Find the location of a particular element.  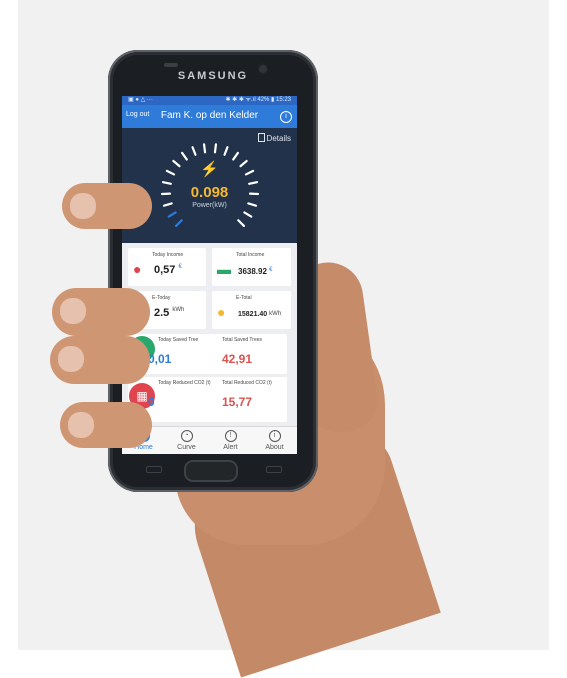

recent-apps-key is located at coordinates (154, 469).